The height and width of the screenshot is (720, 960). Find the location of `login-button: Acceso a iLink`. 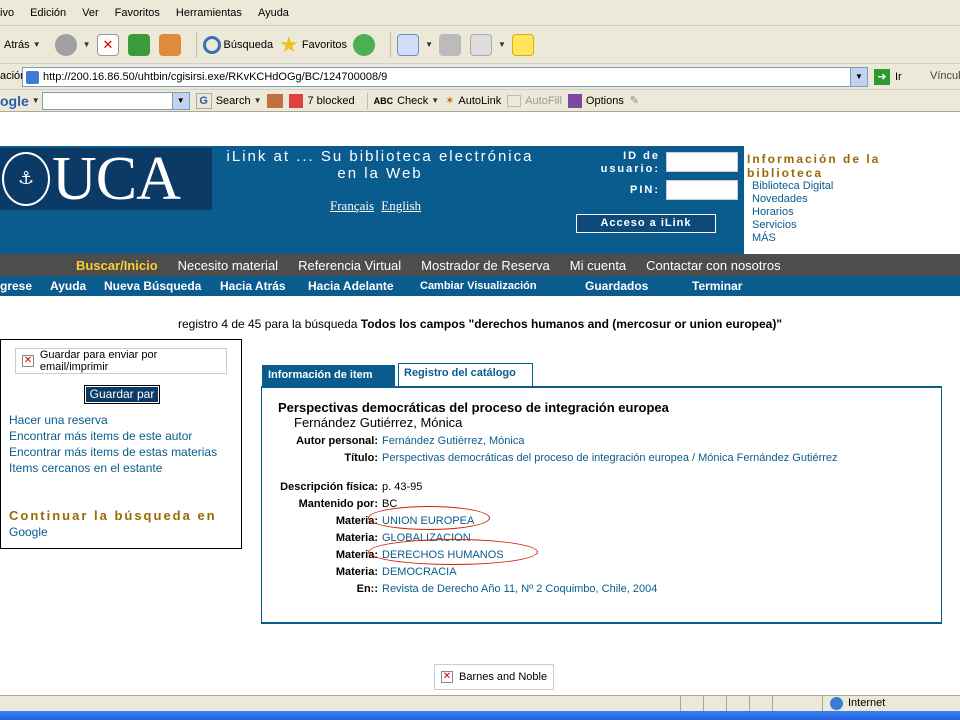

login-button: Acceso a iLink is located at coordinates (646, 223).